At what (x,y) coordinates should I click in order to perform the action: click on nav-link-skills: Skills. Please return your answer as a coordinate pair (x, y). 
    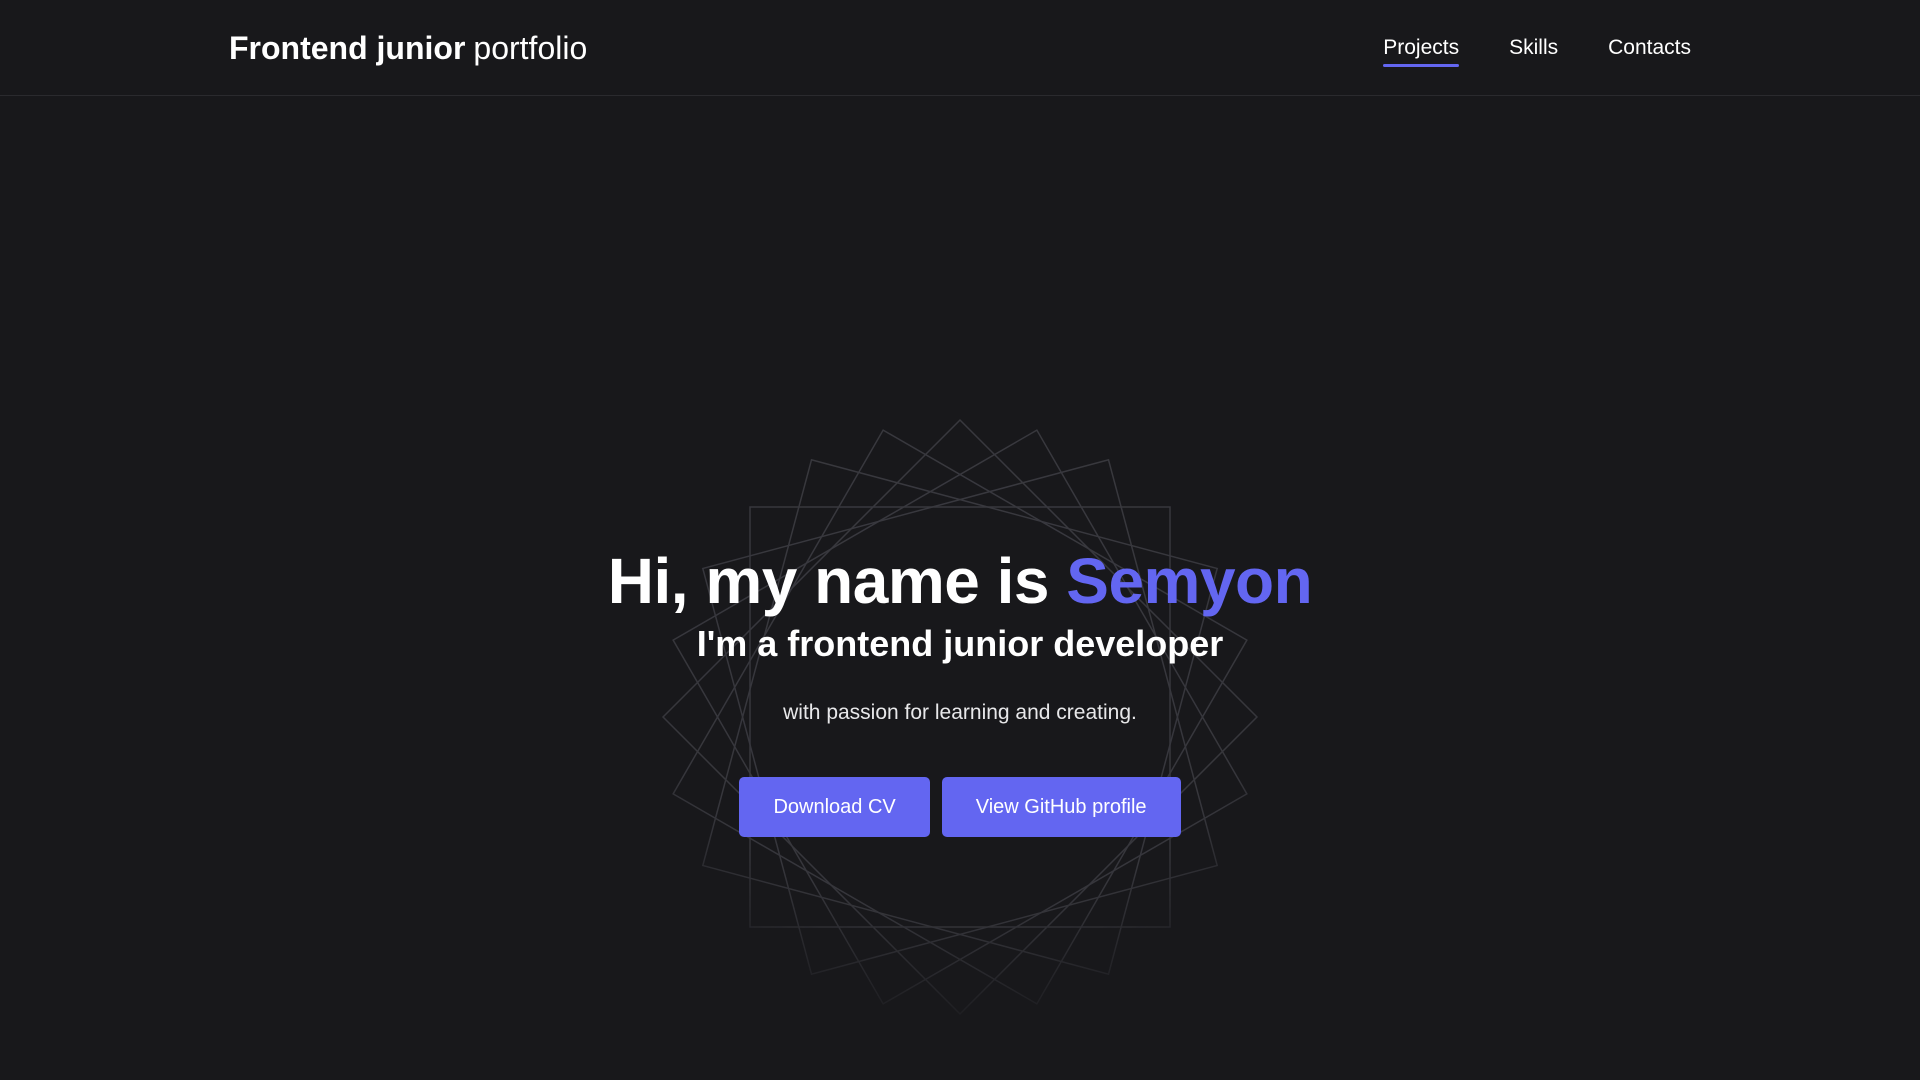
    Looking at the image, I should click on (1533, 49).